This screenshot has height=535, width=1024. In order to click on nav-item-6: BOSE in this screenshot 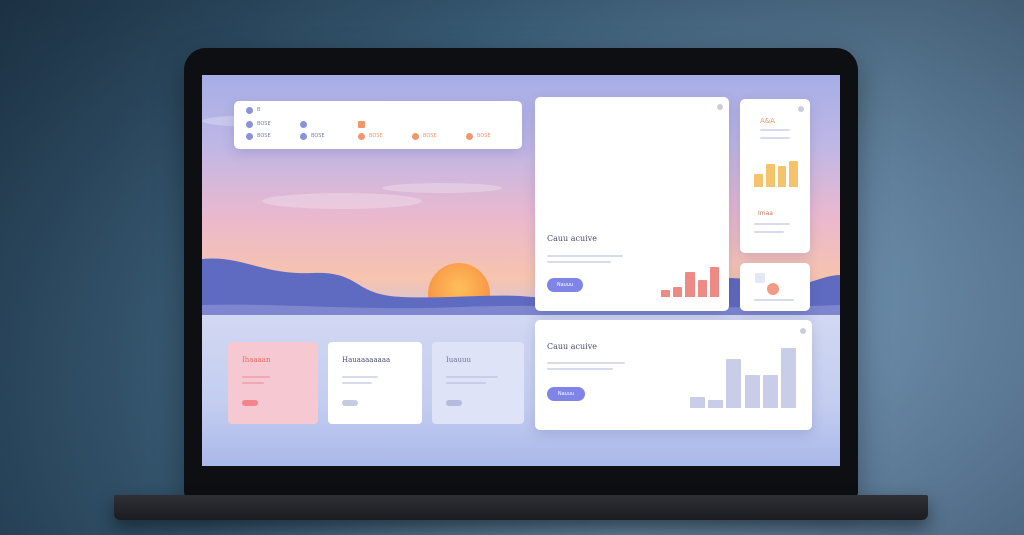, I will do `click(370, 136)`.